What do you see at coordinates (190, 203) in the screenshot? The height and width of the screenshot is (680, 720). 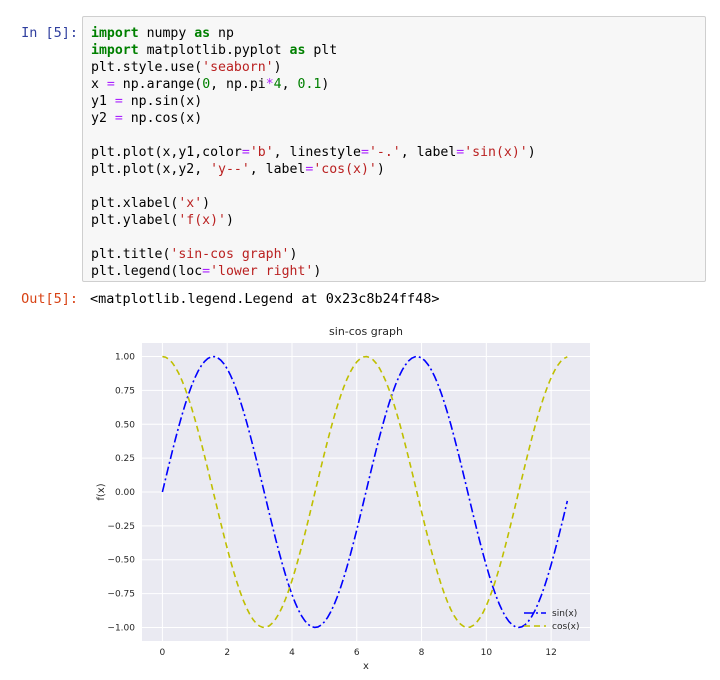 I see `code-token: 'x'` at bounding box center [190, 203].